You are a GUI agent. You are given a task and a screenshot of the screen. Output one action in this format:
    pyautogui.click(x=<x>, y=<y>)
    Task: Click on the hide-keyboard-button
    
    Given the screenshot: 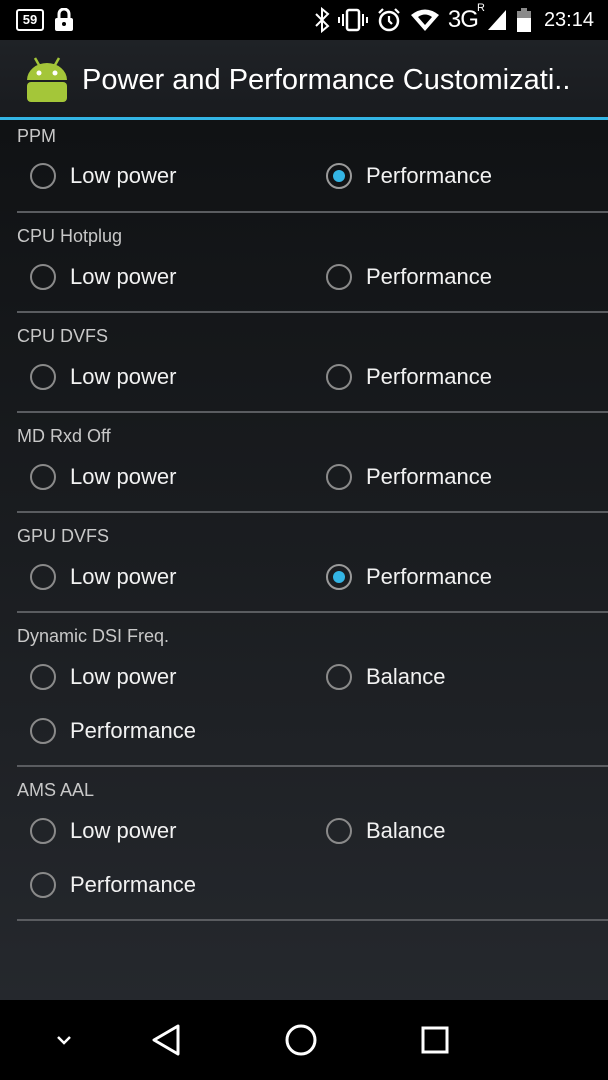 What is the action you would take?
    pyautogui.click(x=64, y=1040)
    